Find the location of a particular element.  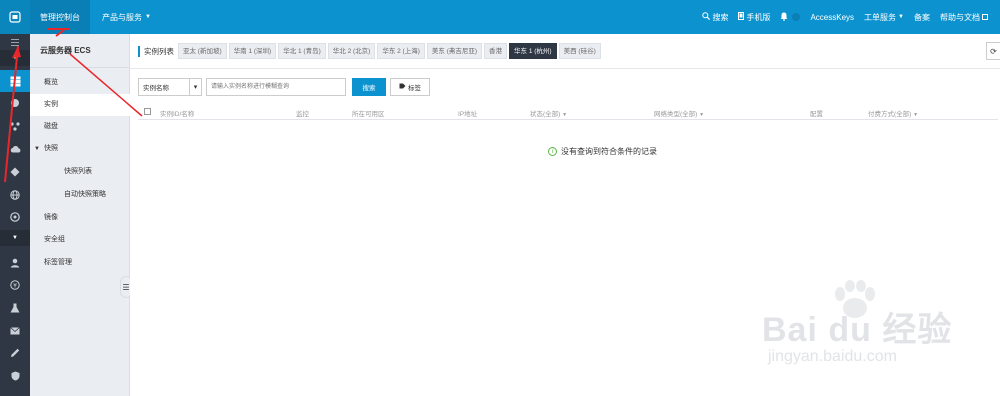

nav-item-snapshot-list: 快照列表 is located at coordinates (80, 172).